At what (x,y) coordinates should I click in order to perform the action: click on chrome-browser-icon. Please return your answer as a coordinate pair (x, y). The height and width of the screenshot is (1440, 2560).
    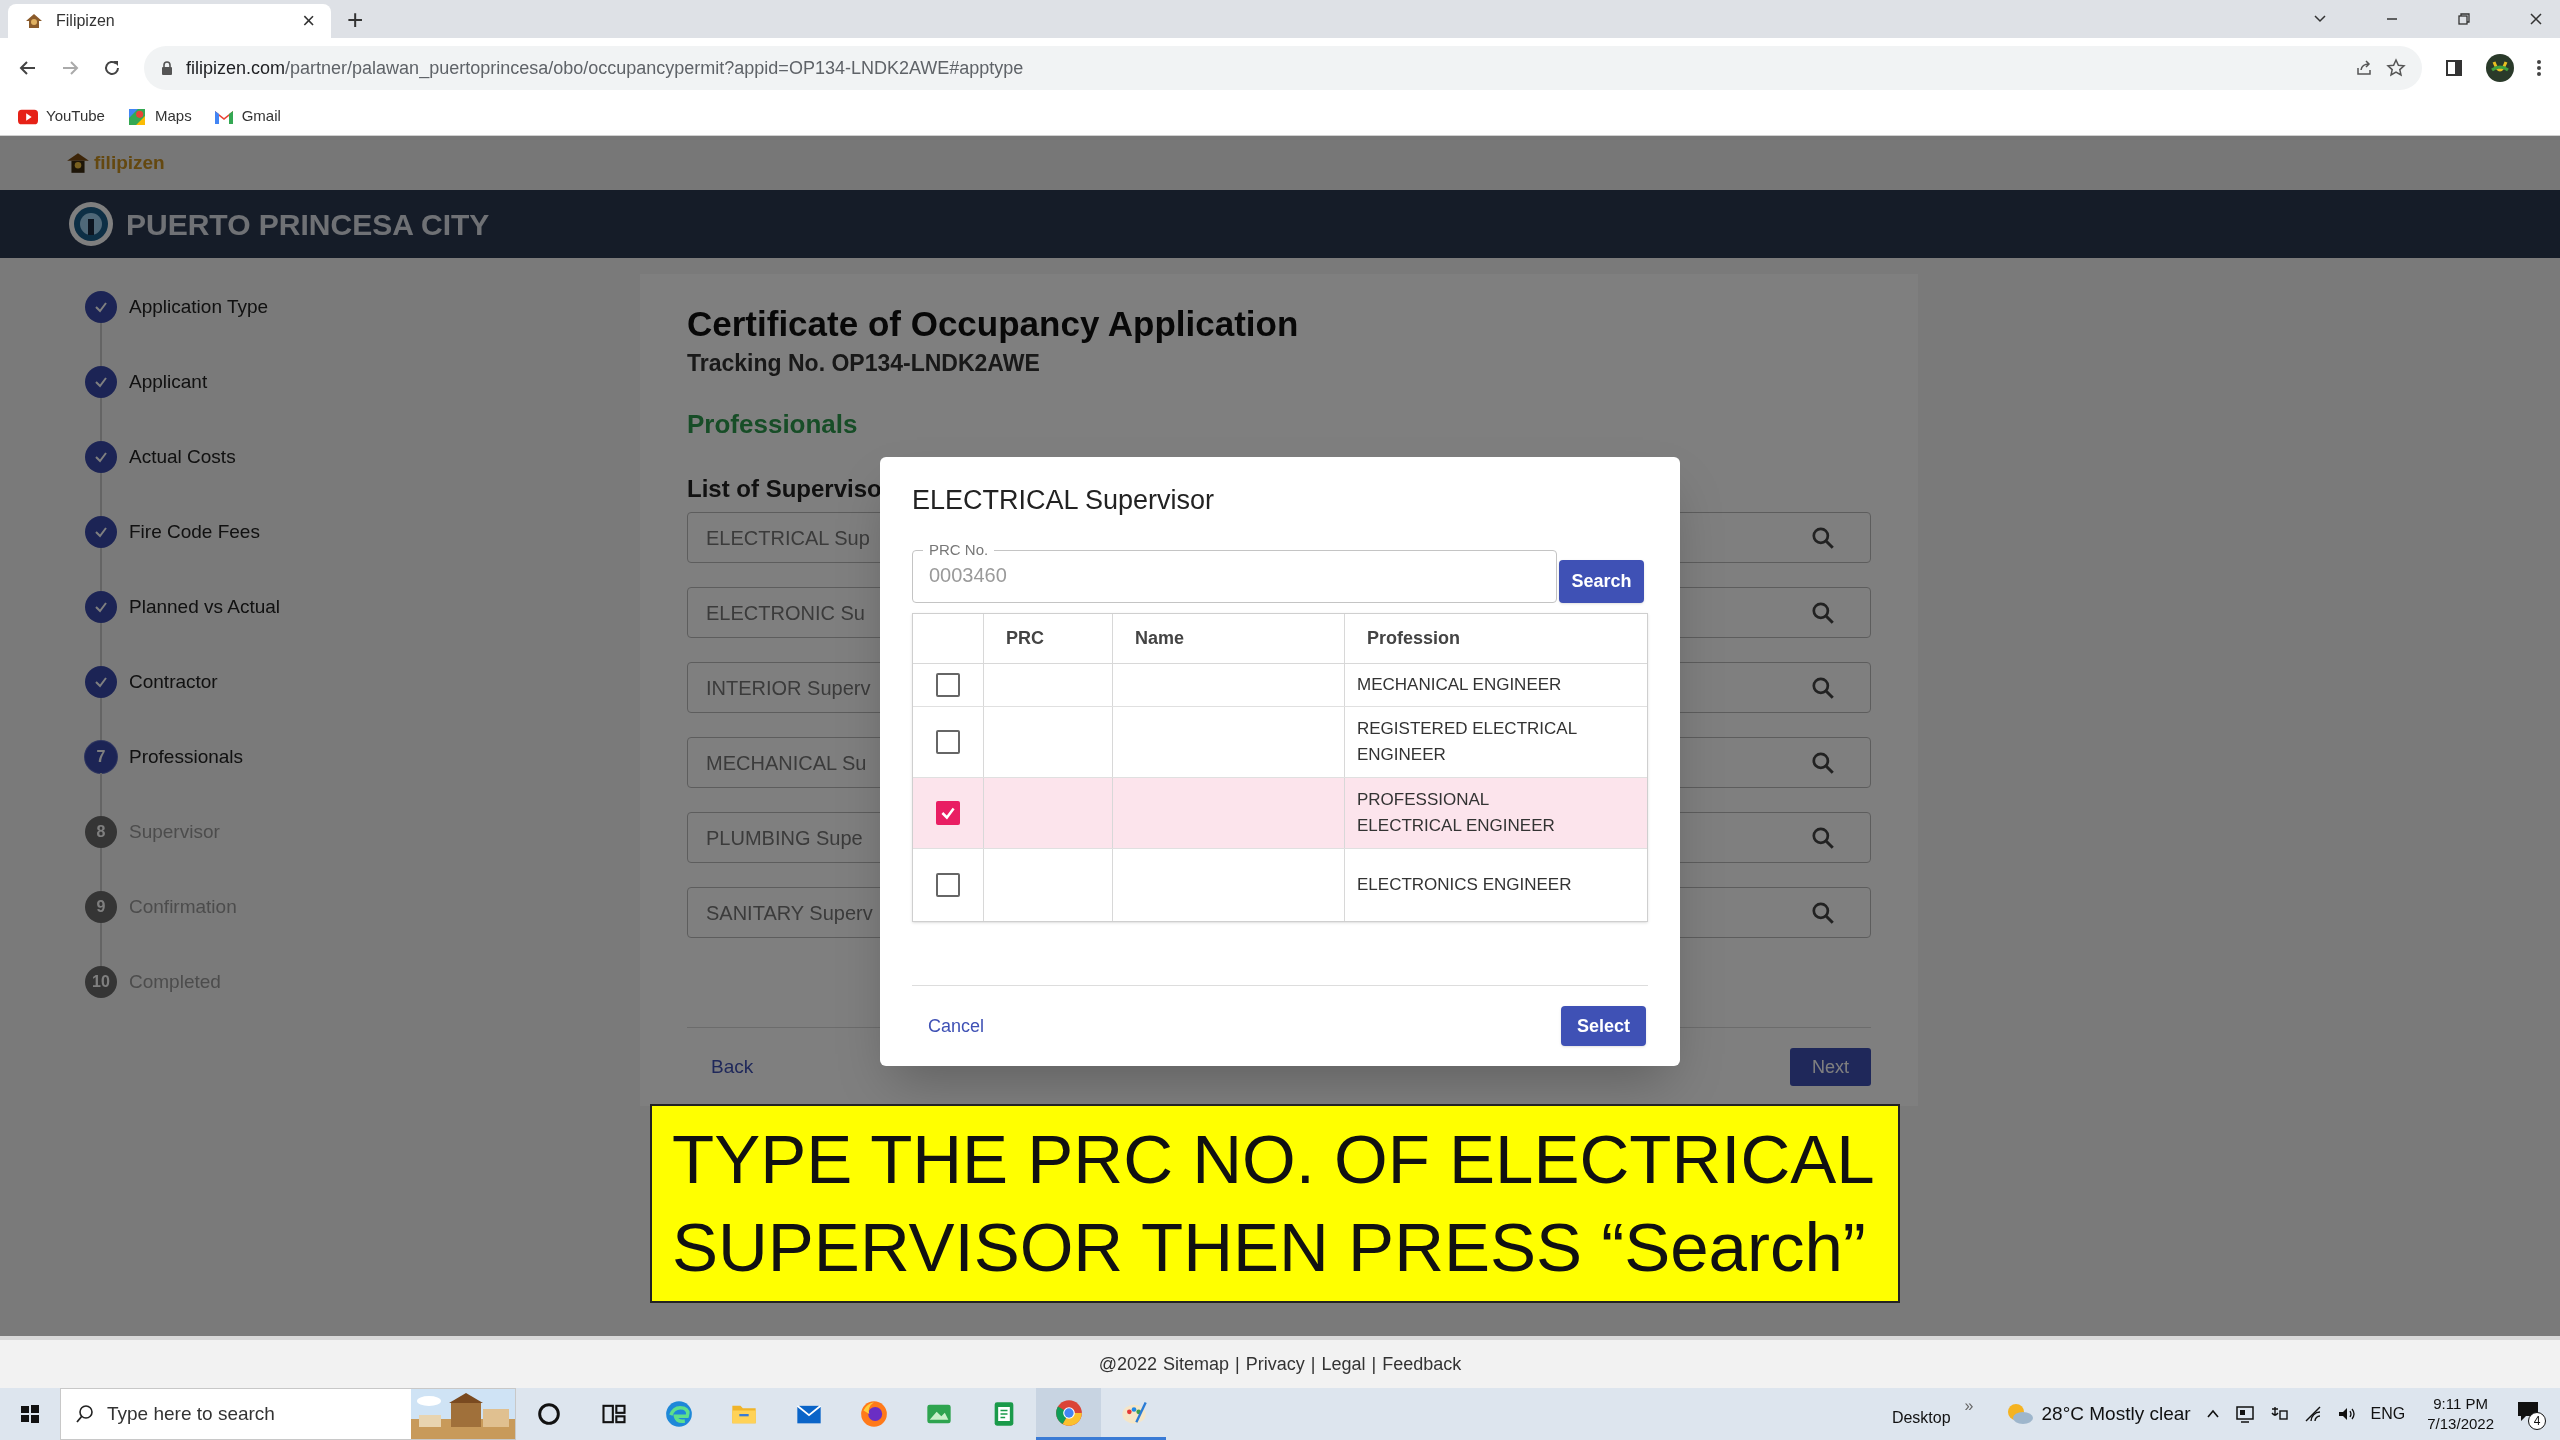
    Looking at the image, I should click on (1068, 1412).